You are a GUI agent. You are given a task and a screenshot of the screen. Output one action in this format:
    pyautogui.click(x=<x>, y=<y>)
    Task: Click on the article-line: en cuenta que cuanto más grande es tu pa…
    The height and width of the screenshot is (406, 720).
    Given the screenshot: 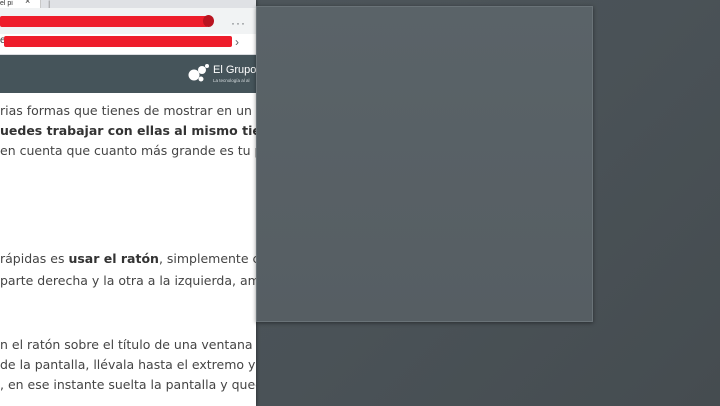 What is the action you would take?
    pyautogui.click(x=128, y=150)
    